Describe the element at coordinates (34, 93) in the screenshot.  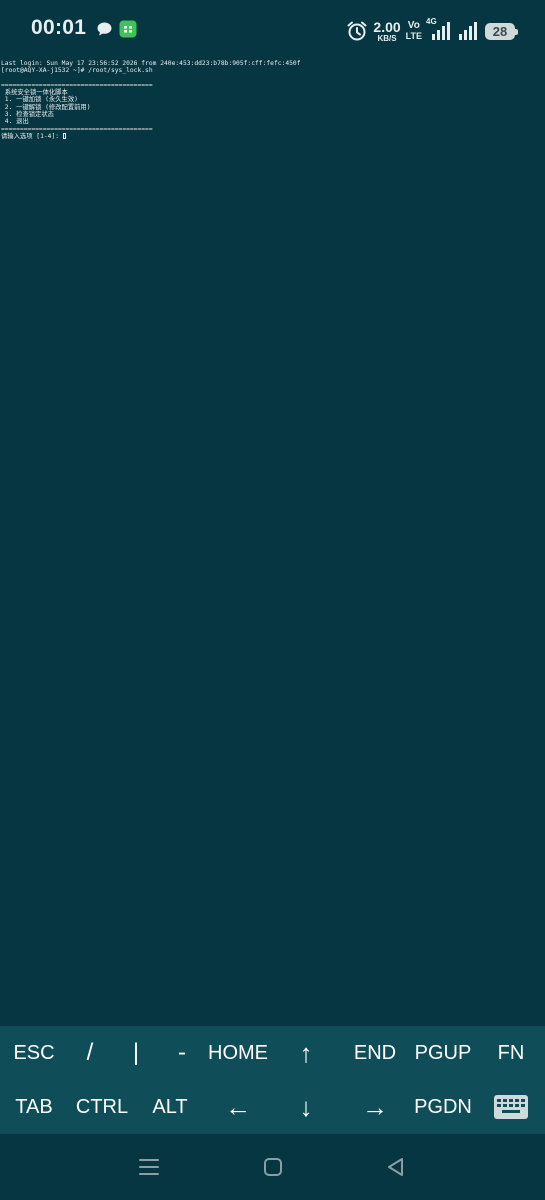
I see `terminal-line: 系统安全锁一体化脚本` at that location.